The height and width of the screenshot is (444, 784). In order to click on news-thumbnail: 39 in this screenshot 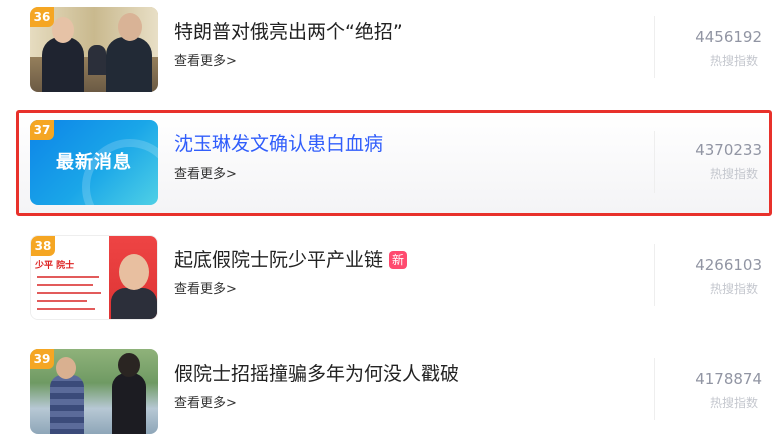, I will do `click(94, 391)`.